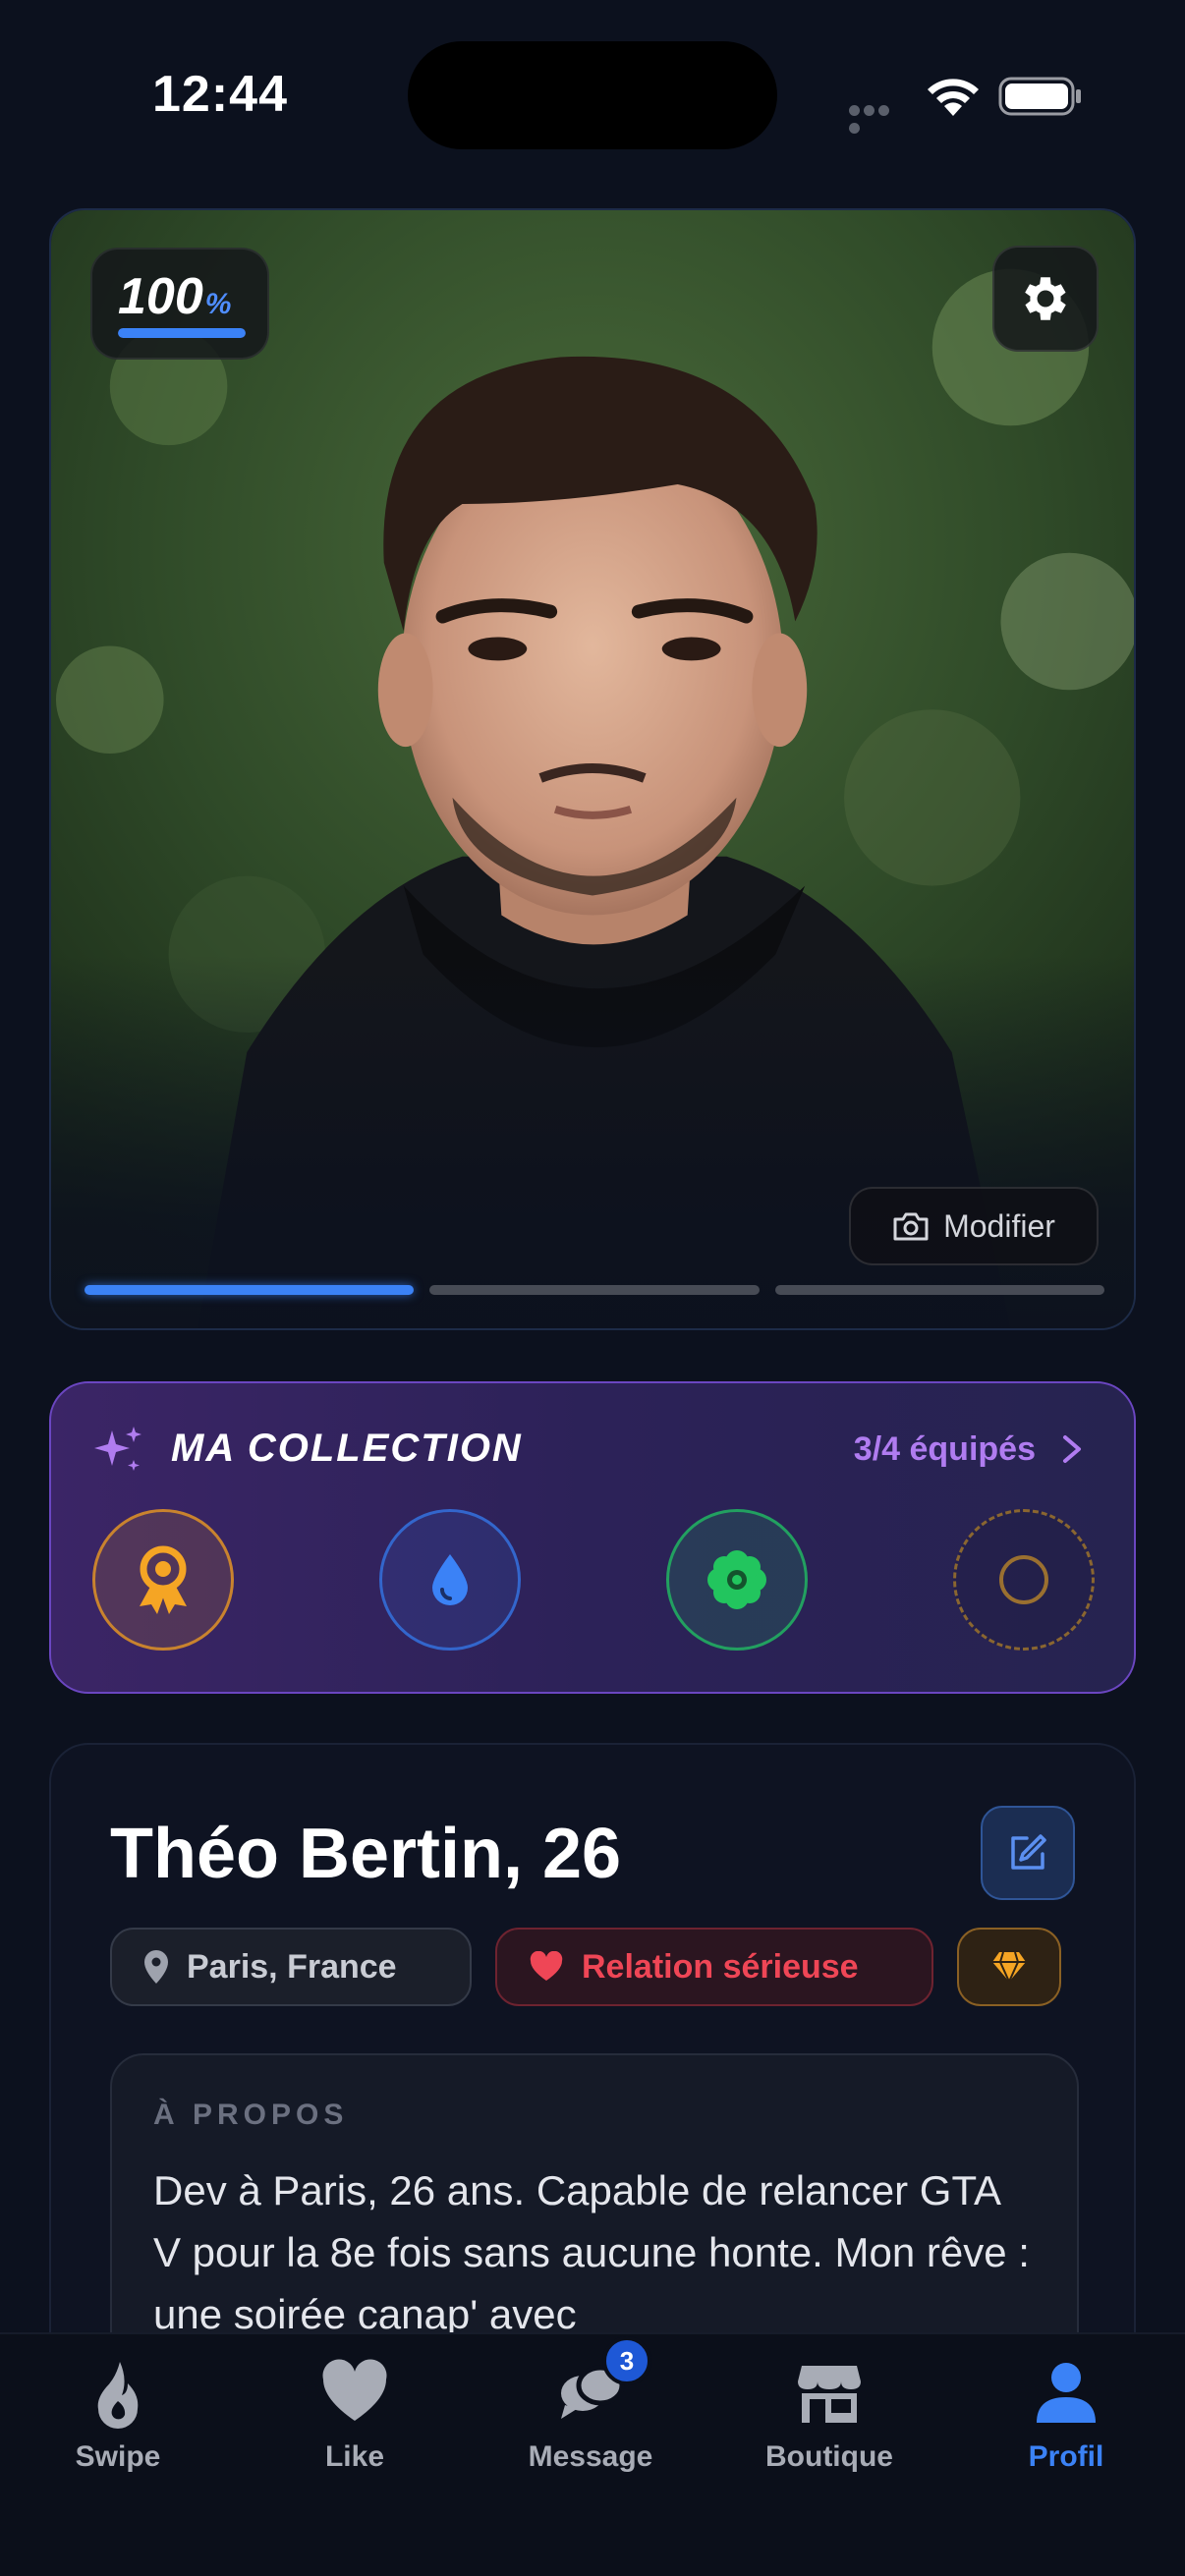 The image size is (1185, 2576). What do you see at coordinates (118, 2456) in the screenshot?
I see `tab-label: Swipe` at bounding box center [118, 2456].